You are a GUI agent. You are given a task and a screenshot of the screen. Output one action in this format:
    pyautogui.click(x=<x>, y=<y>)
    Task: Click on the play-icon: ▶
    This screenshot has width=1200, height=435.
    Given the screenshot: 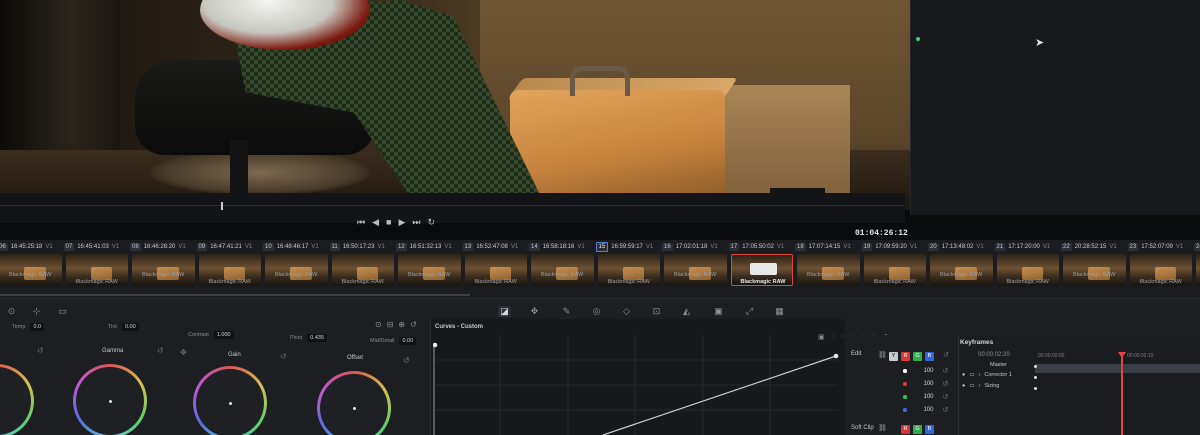 What is the action you would take?
    pyautogui.click(x=401, y=222)
    